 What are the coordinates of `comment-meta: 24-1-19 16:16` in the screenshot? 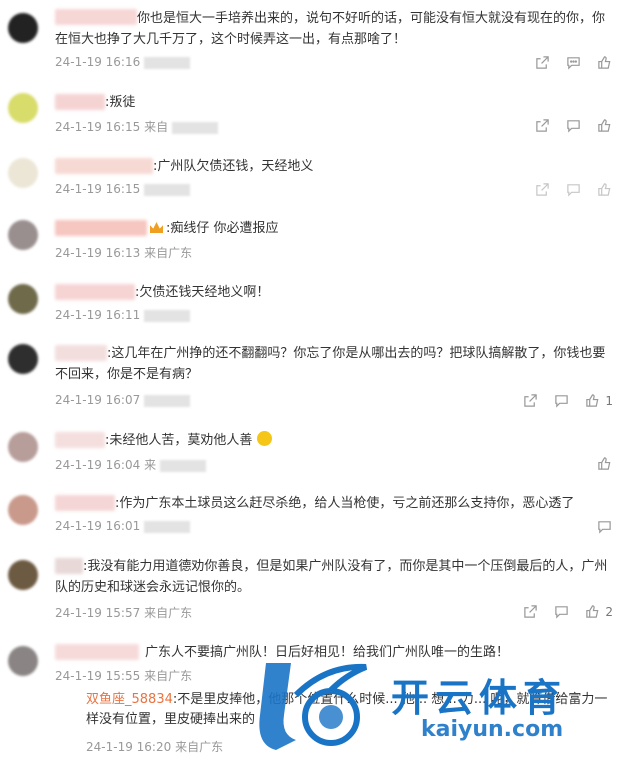 It's located at (123, 62).